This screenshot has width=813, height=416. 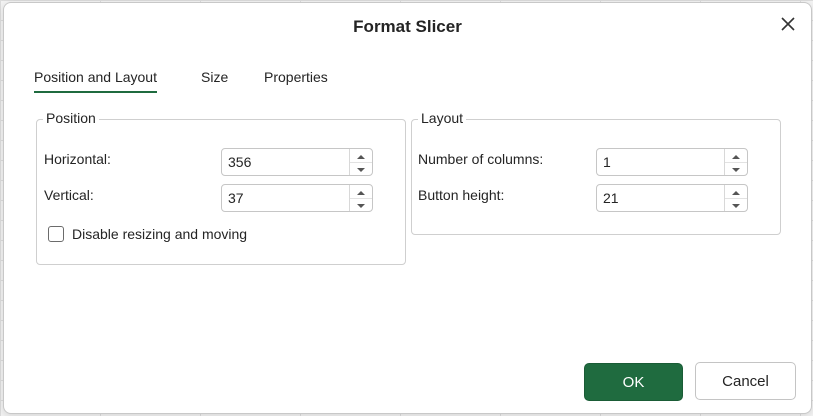 I want to click on position-group-legend: Position, so click(x=71, y=118).